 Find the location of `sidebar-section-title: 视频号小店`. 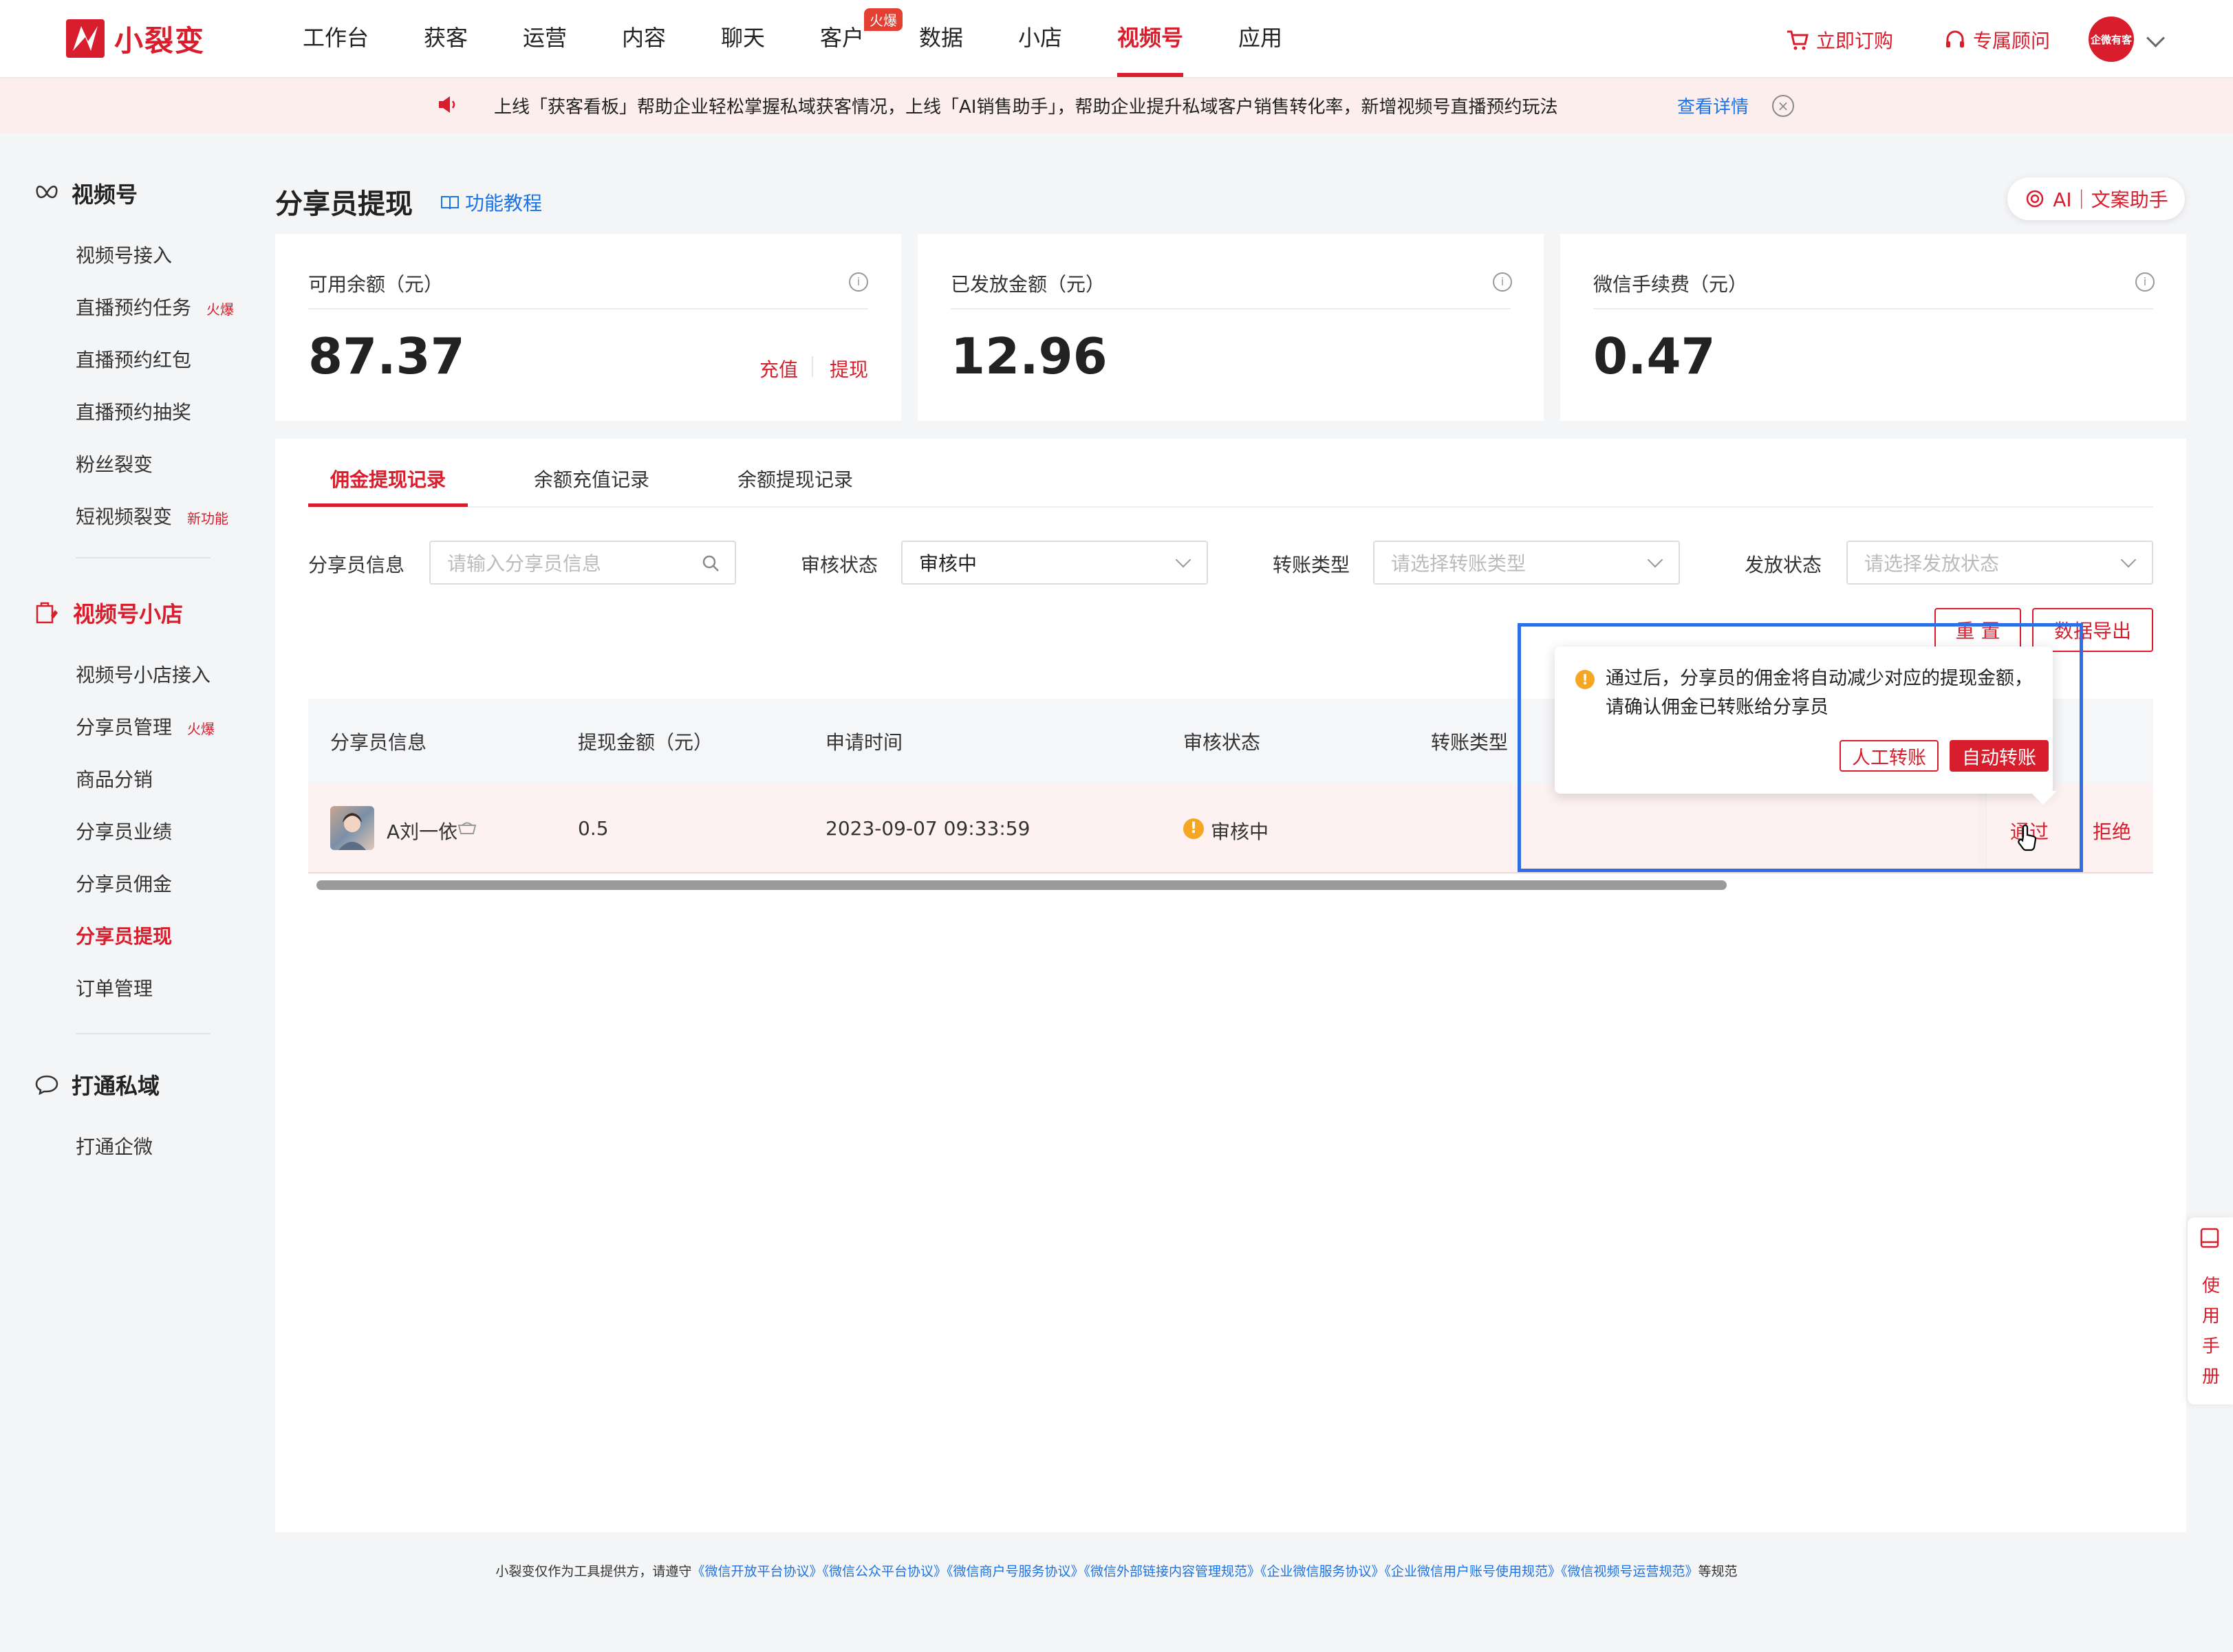

sidebar-section-title: 视频号小店 is located at coordinates (128, 614).